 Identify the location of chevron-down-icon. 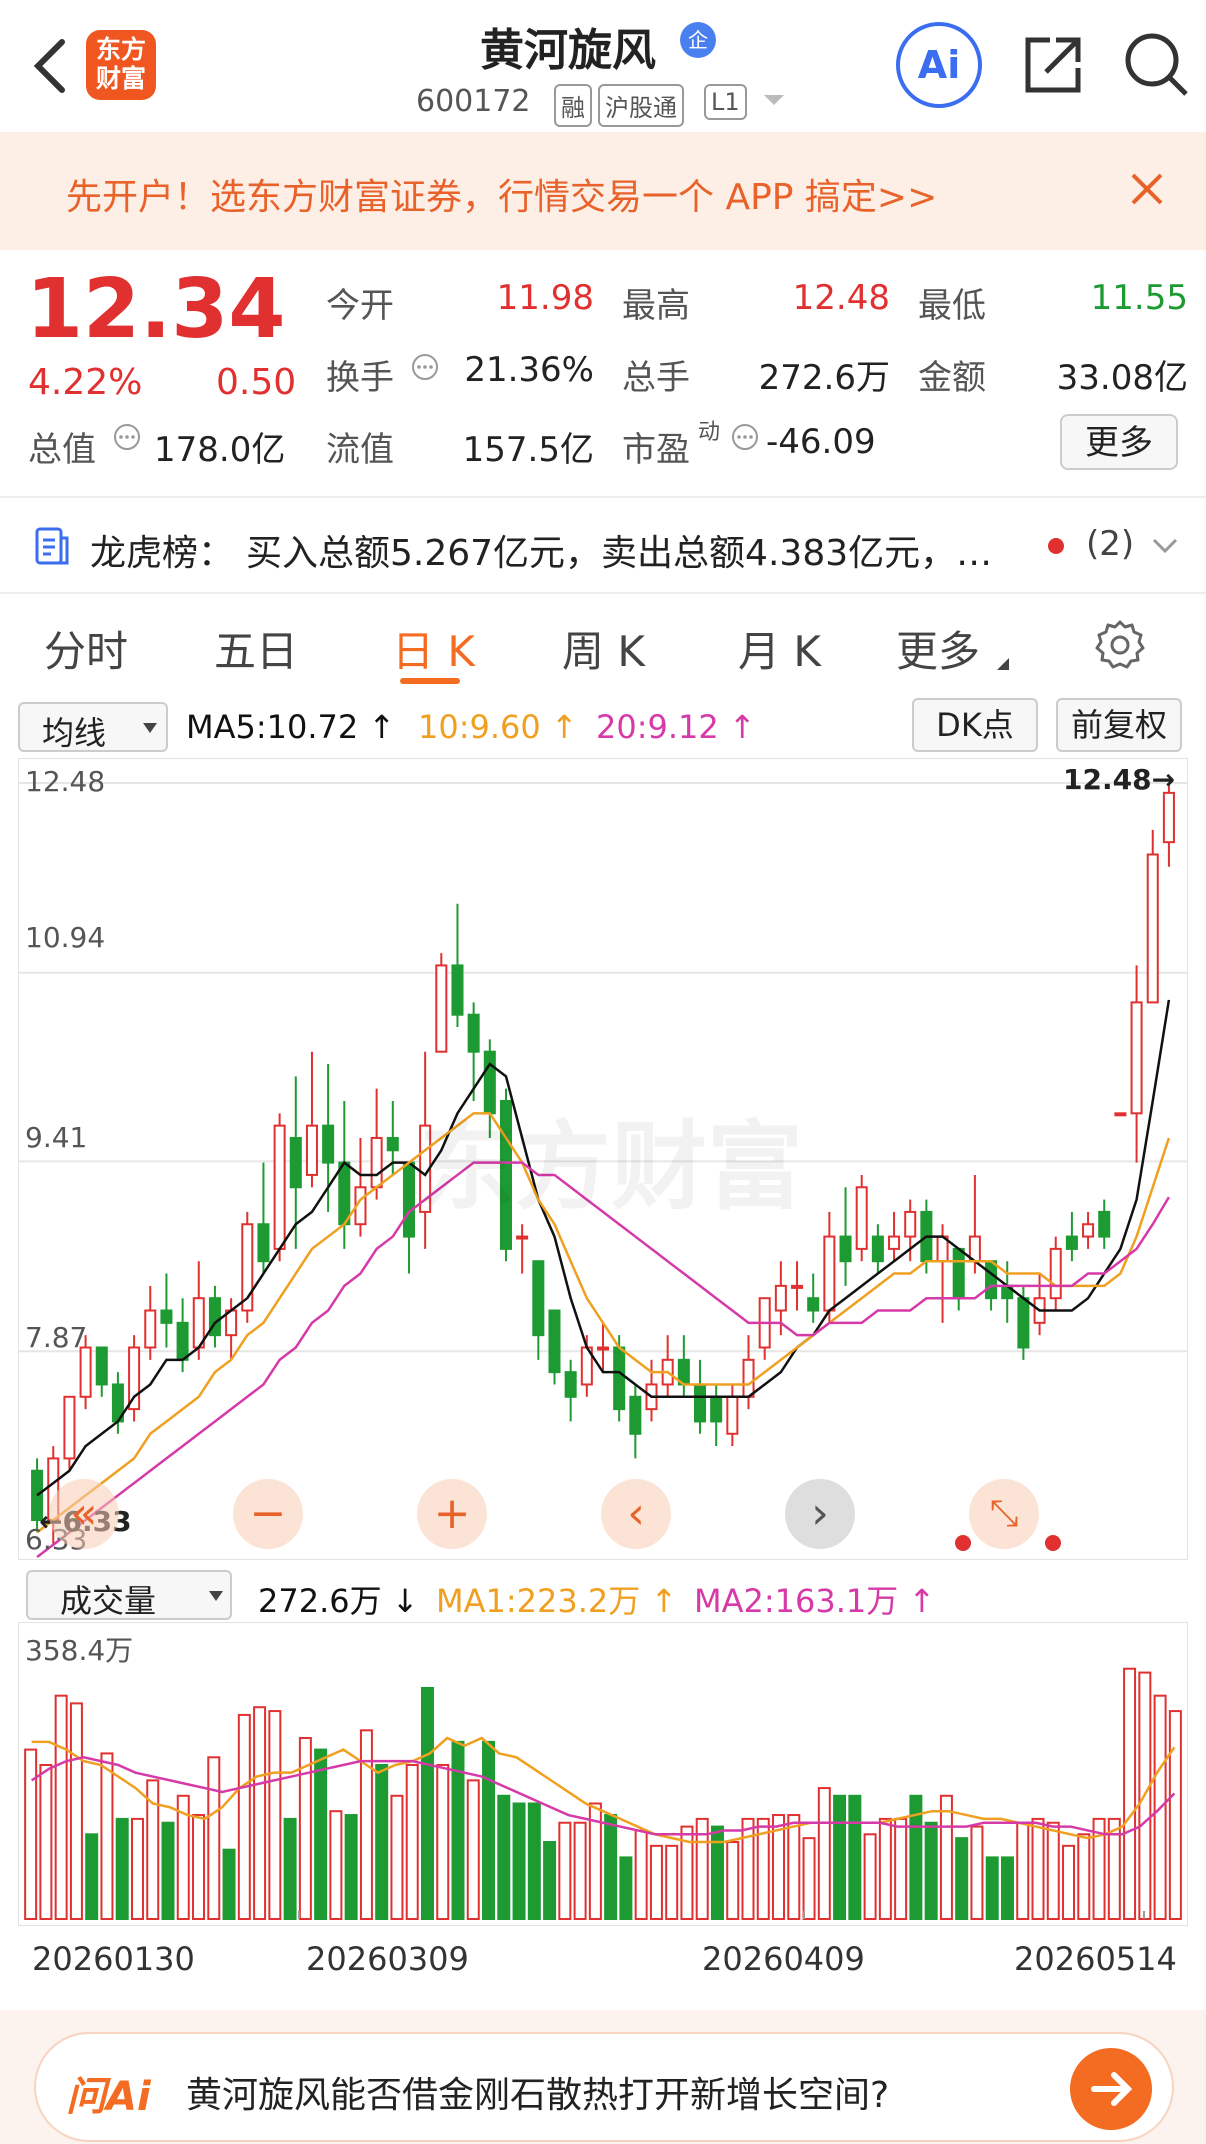
(1165, 546).